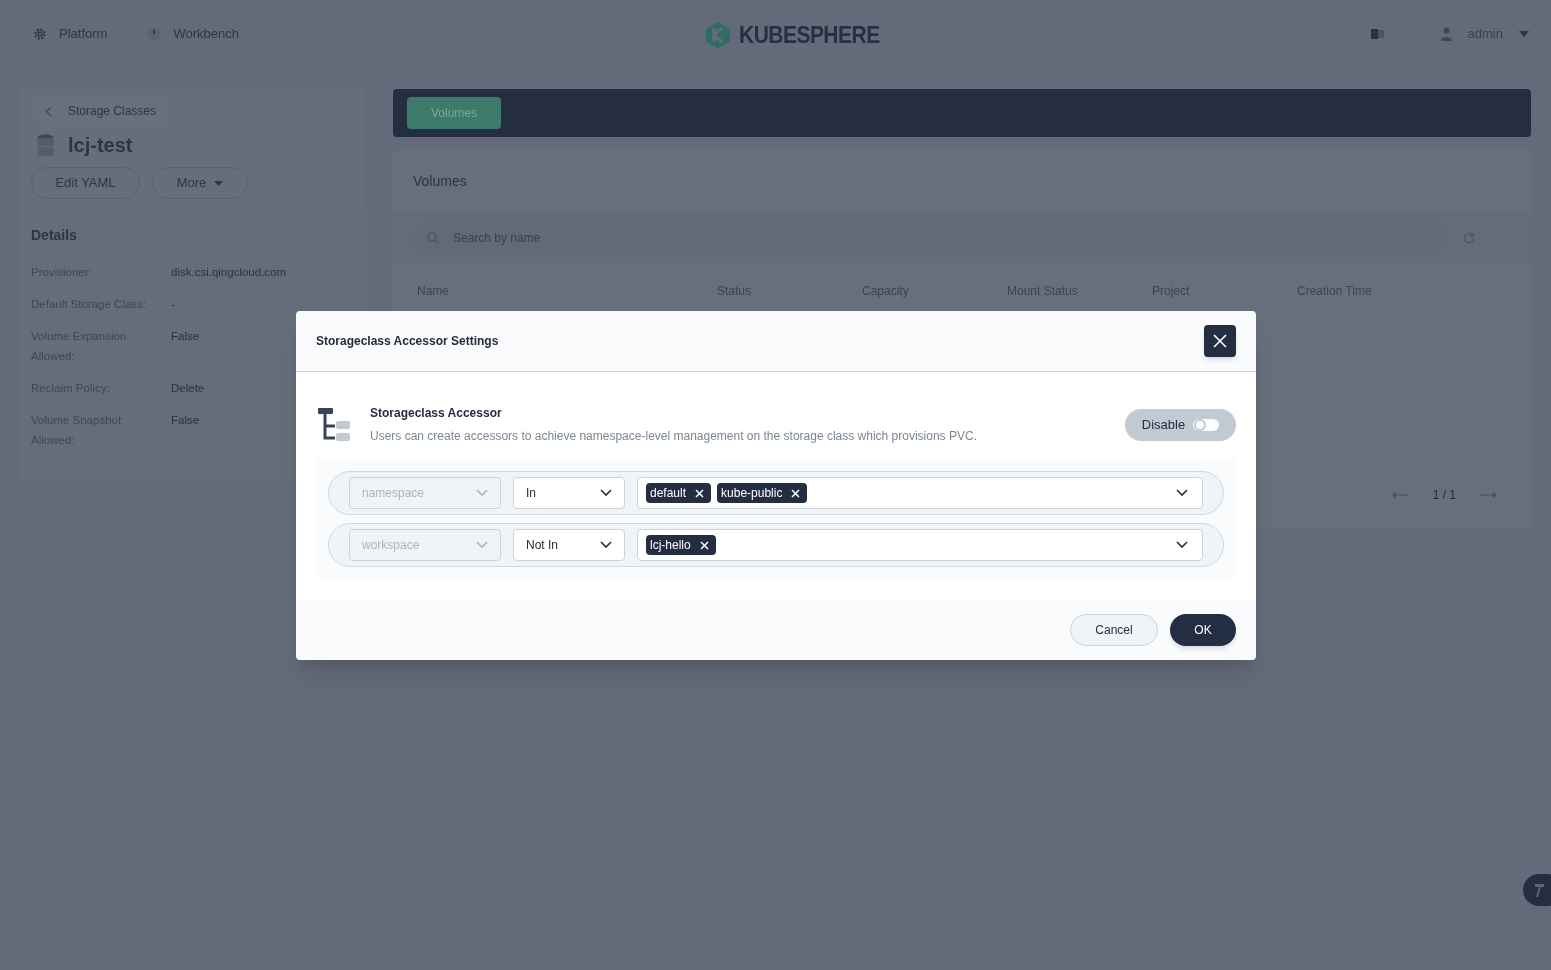  What do you see at coordinates (1400, 495) in the screenshot?
I see `arrow-left-icon` at bounding box center [1400, 495].